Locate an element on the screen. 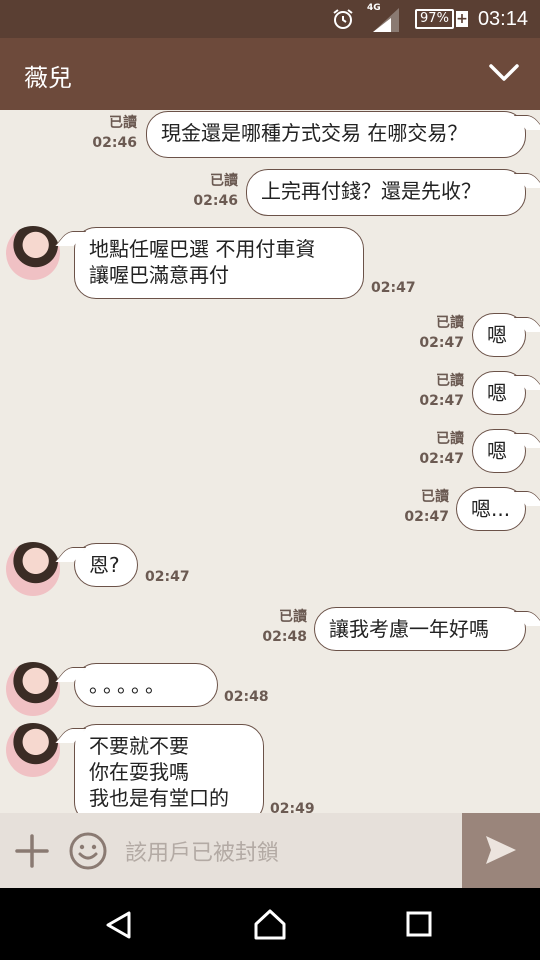 The image size is (540, 960). recents-icon is located at coordinates (419, 924).